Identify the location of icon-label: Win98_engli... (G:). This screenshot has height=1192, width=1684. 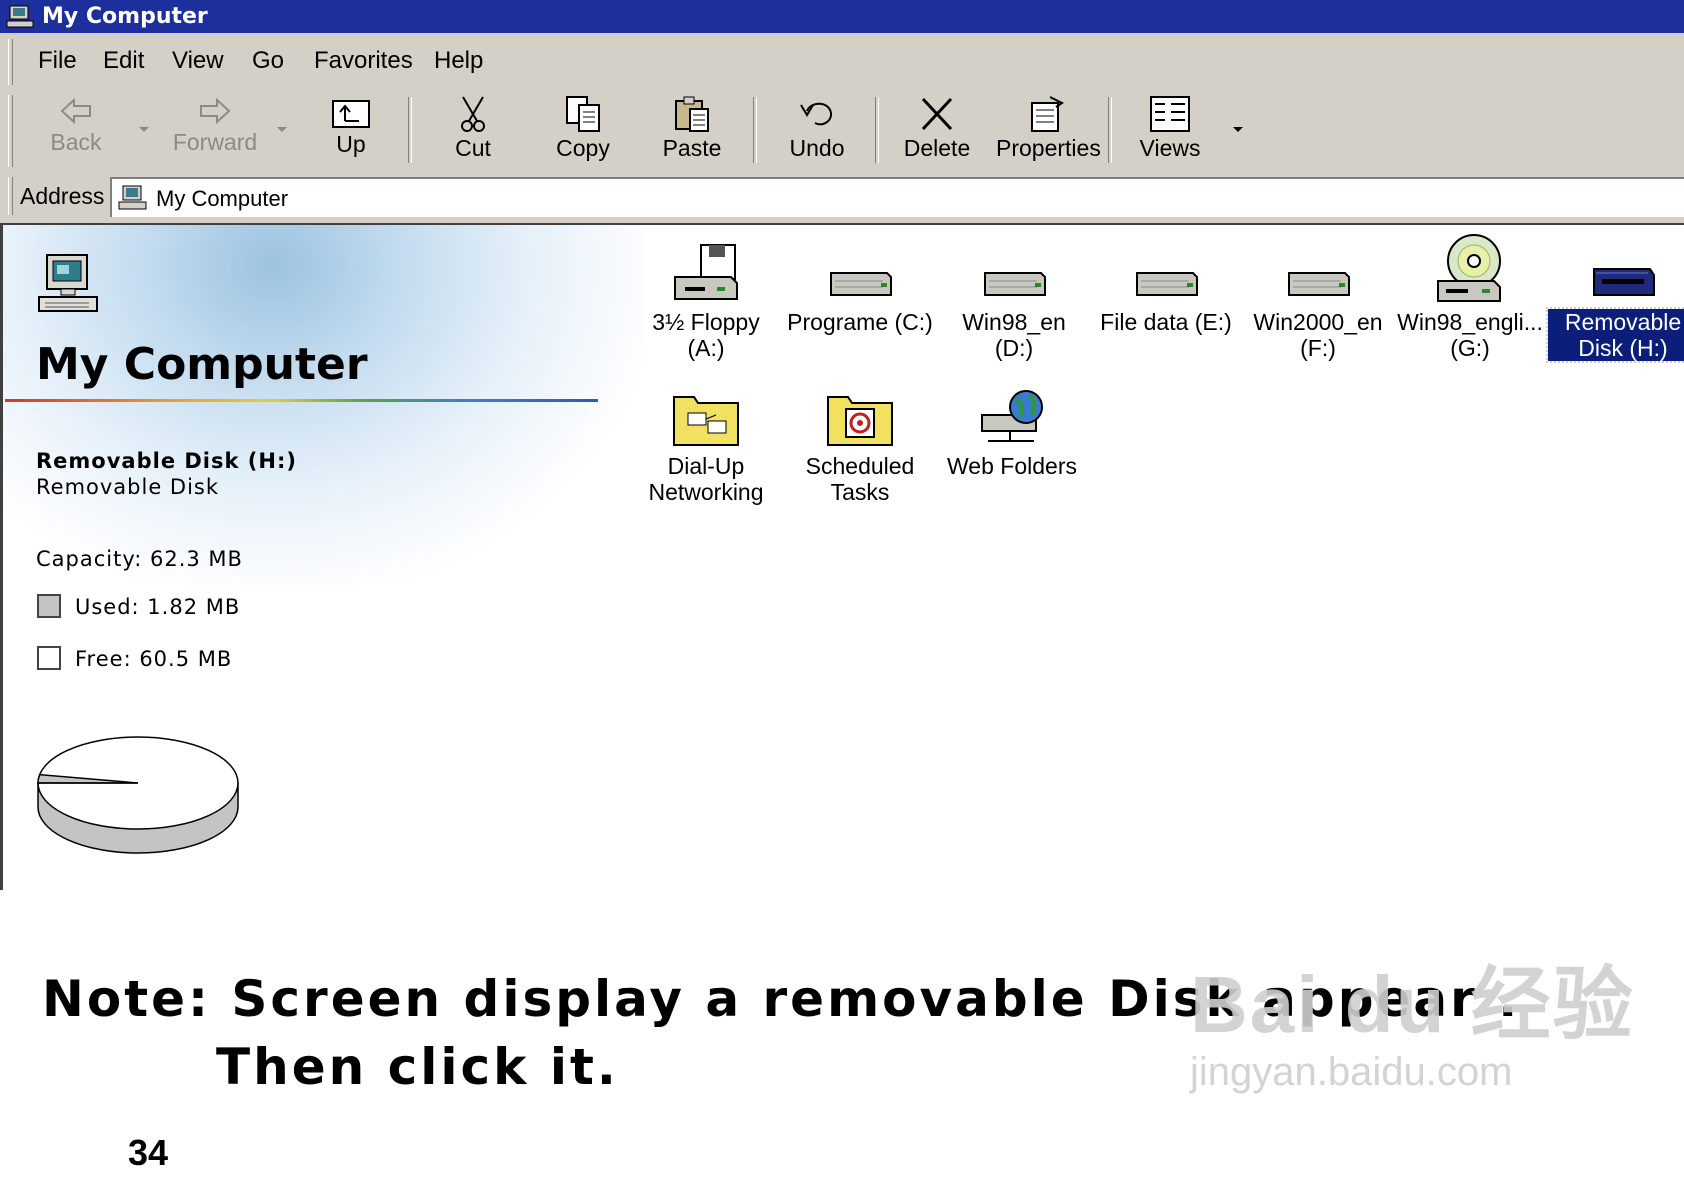
(1470, 335).